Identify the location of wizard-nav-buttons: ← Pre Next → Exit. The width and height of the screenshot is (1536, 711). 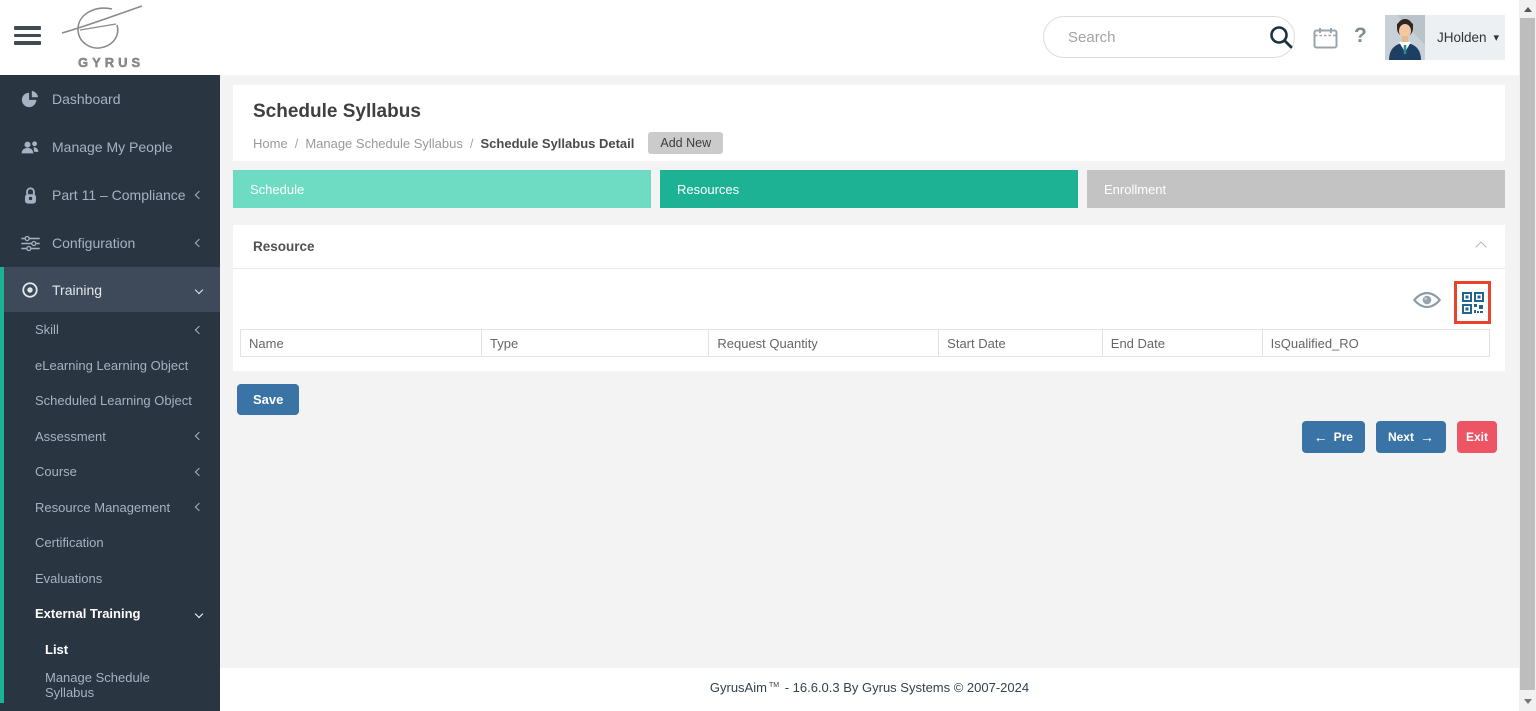
(1399, 437).